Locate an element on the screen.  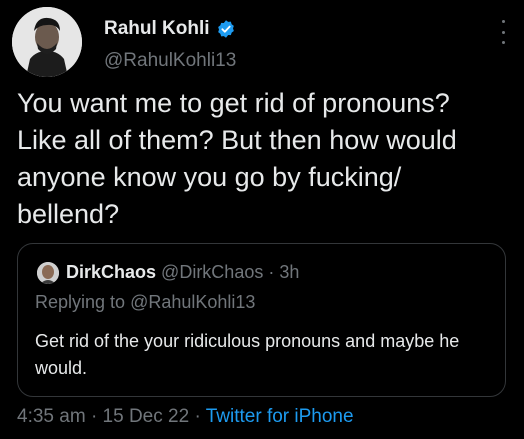
quoted-reply-context: Replying to @RahulKohli13 is located at coordinates (145, 302).